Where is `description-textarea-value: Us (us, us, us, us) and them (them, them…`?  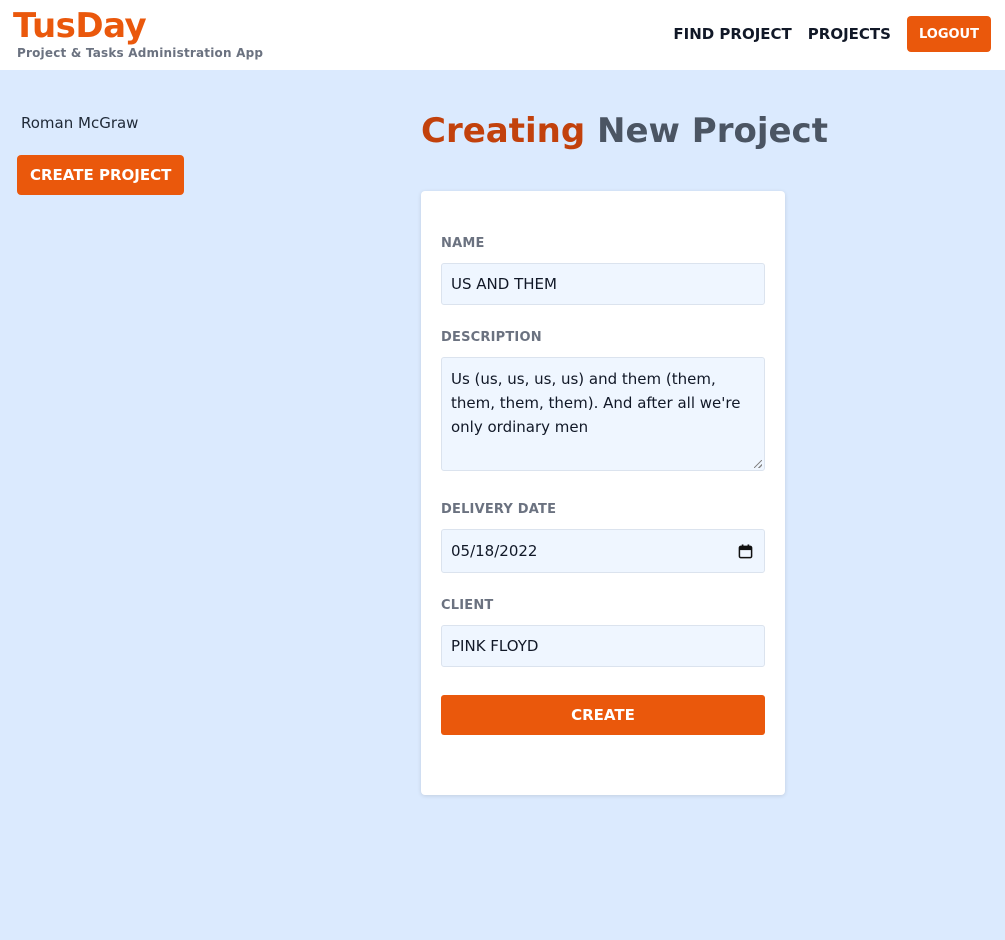 description-textarea-value: Us (us, us, us, us) and them (them, them… is located at coordinates (596, 403).